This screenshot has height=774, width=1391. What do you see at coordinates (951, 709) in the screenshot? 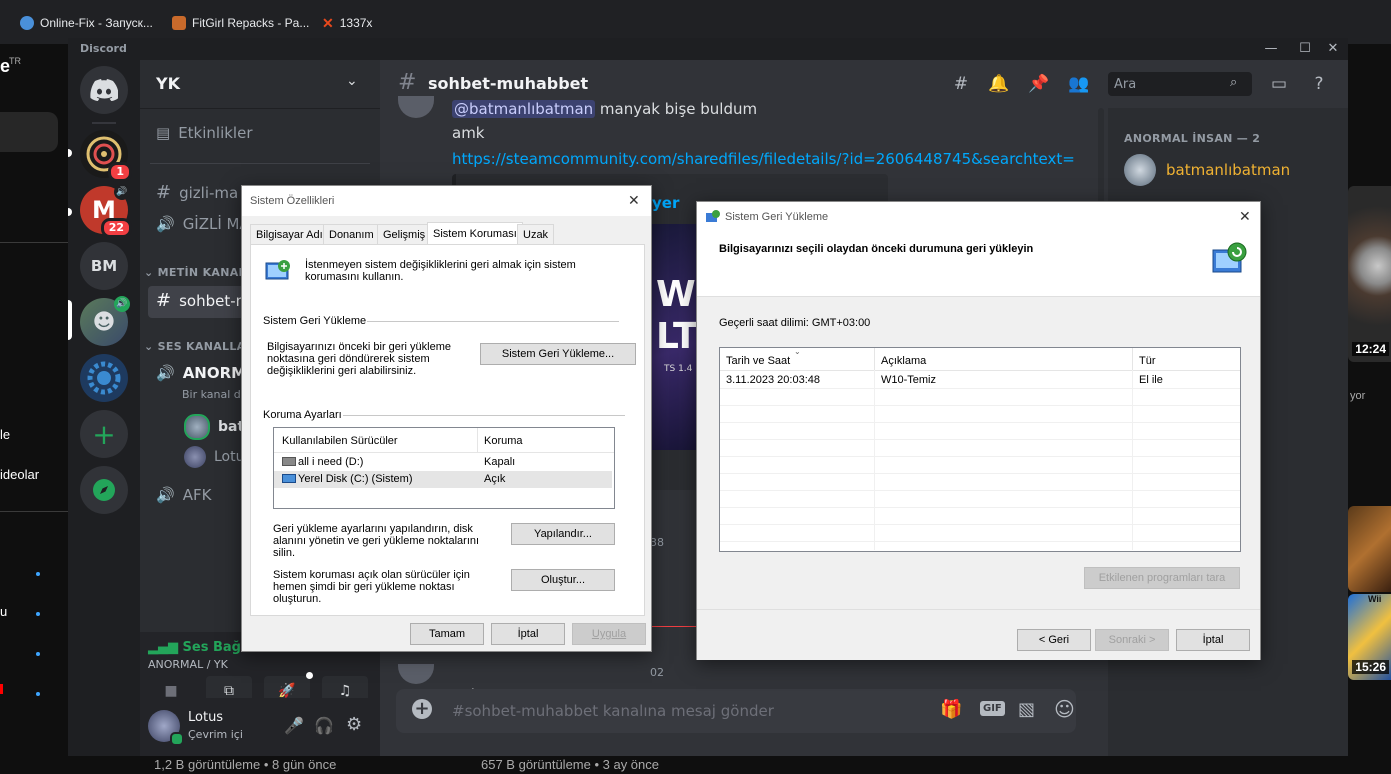
I see `gift-icon: 🎁` at bounding box center [951, 709].